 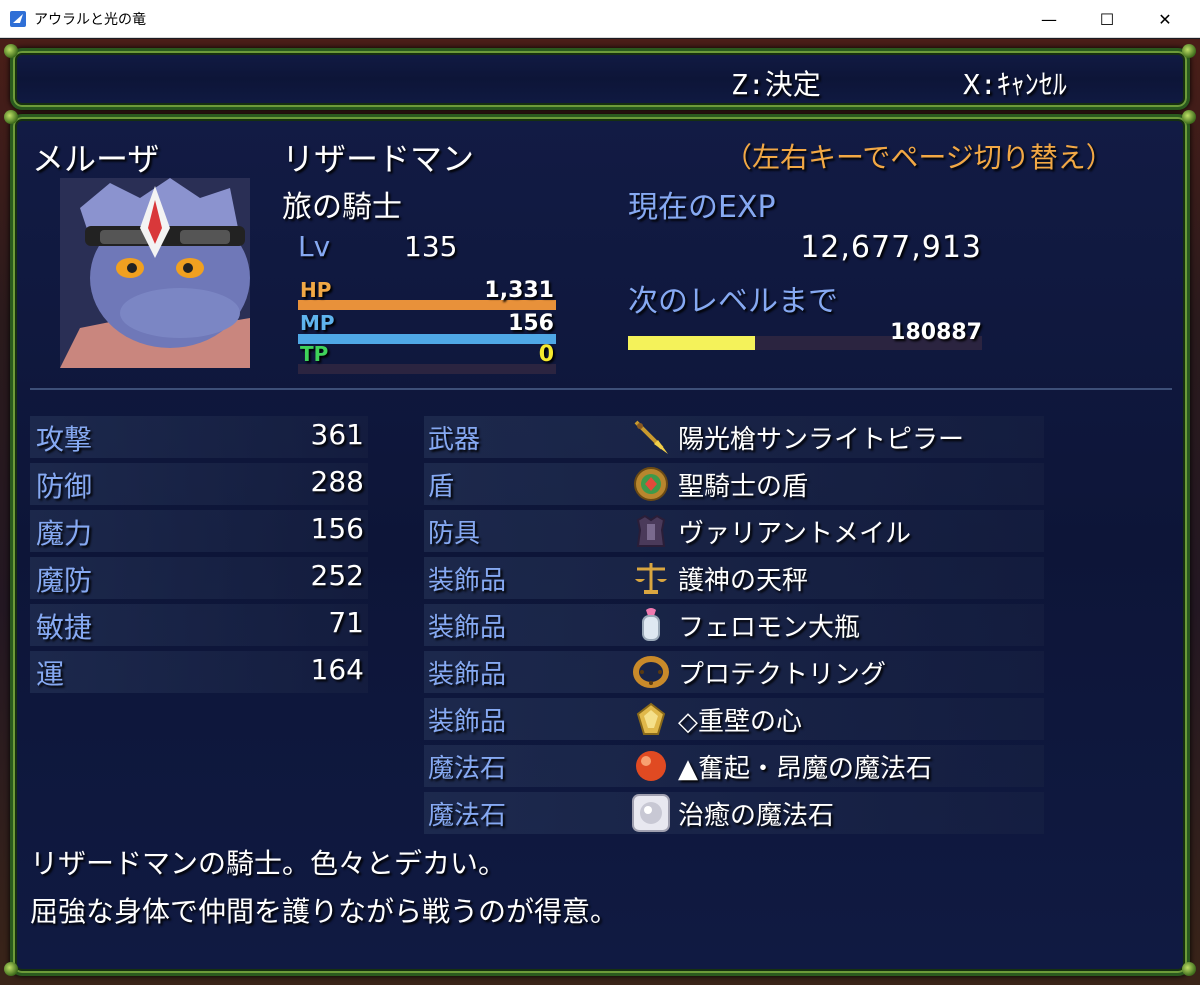 I want to click on equip-row-shield: 盾 聖騎士の盾, so click(x=734, y=484).